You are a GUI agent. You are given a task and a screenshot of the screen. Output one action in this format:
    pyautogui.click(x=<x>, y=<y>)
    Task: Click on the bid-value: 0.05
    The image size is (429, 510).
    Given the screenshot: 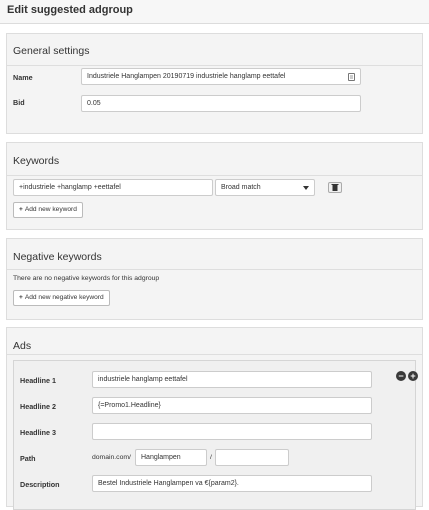 What is the action you would take?
    pyautogui.click(x=94, y=103)
    